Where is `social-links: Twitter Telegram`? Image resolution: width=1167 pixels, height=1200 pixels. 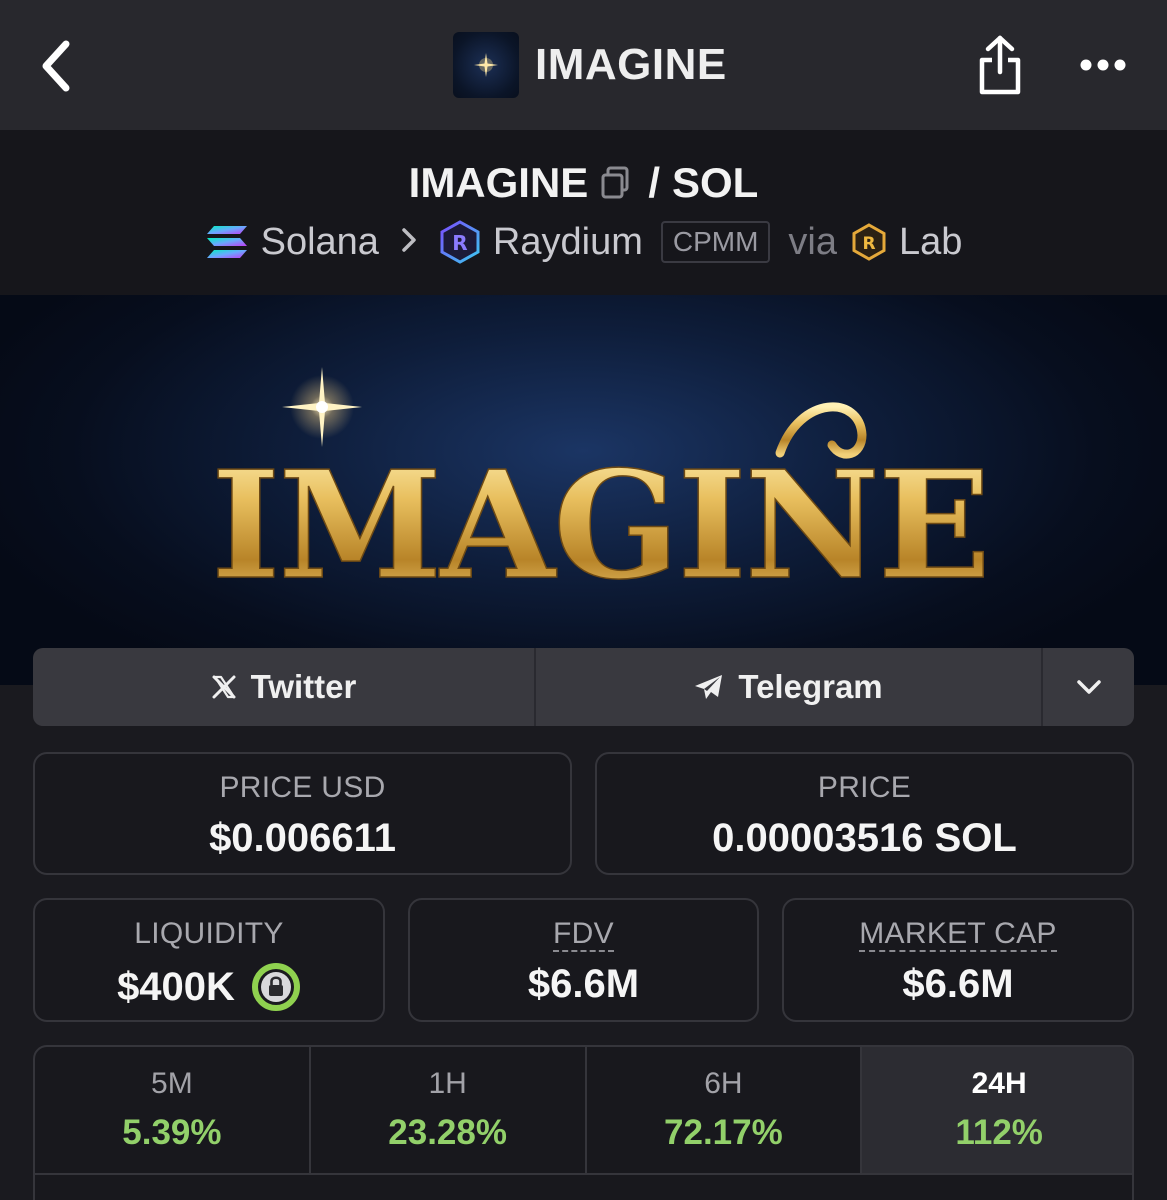 social-links: Twitter Telegram is located at coordinates (583, 687).